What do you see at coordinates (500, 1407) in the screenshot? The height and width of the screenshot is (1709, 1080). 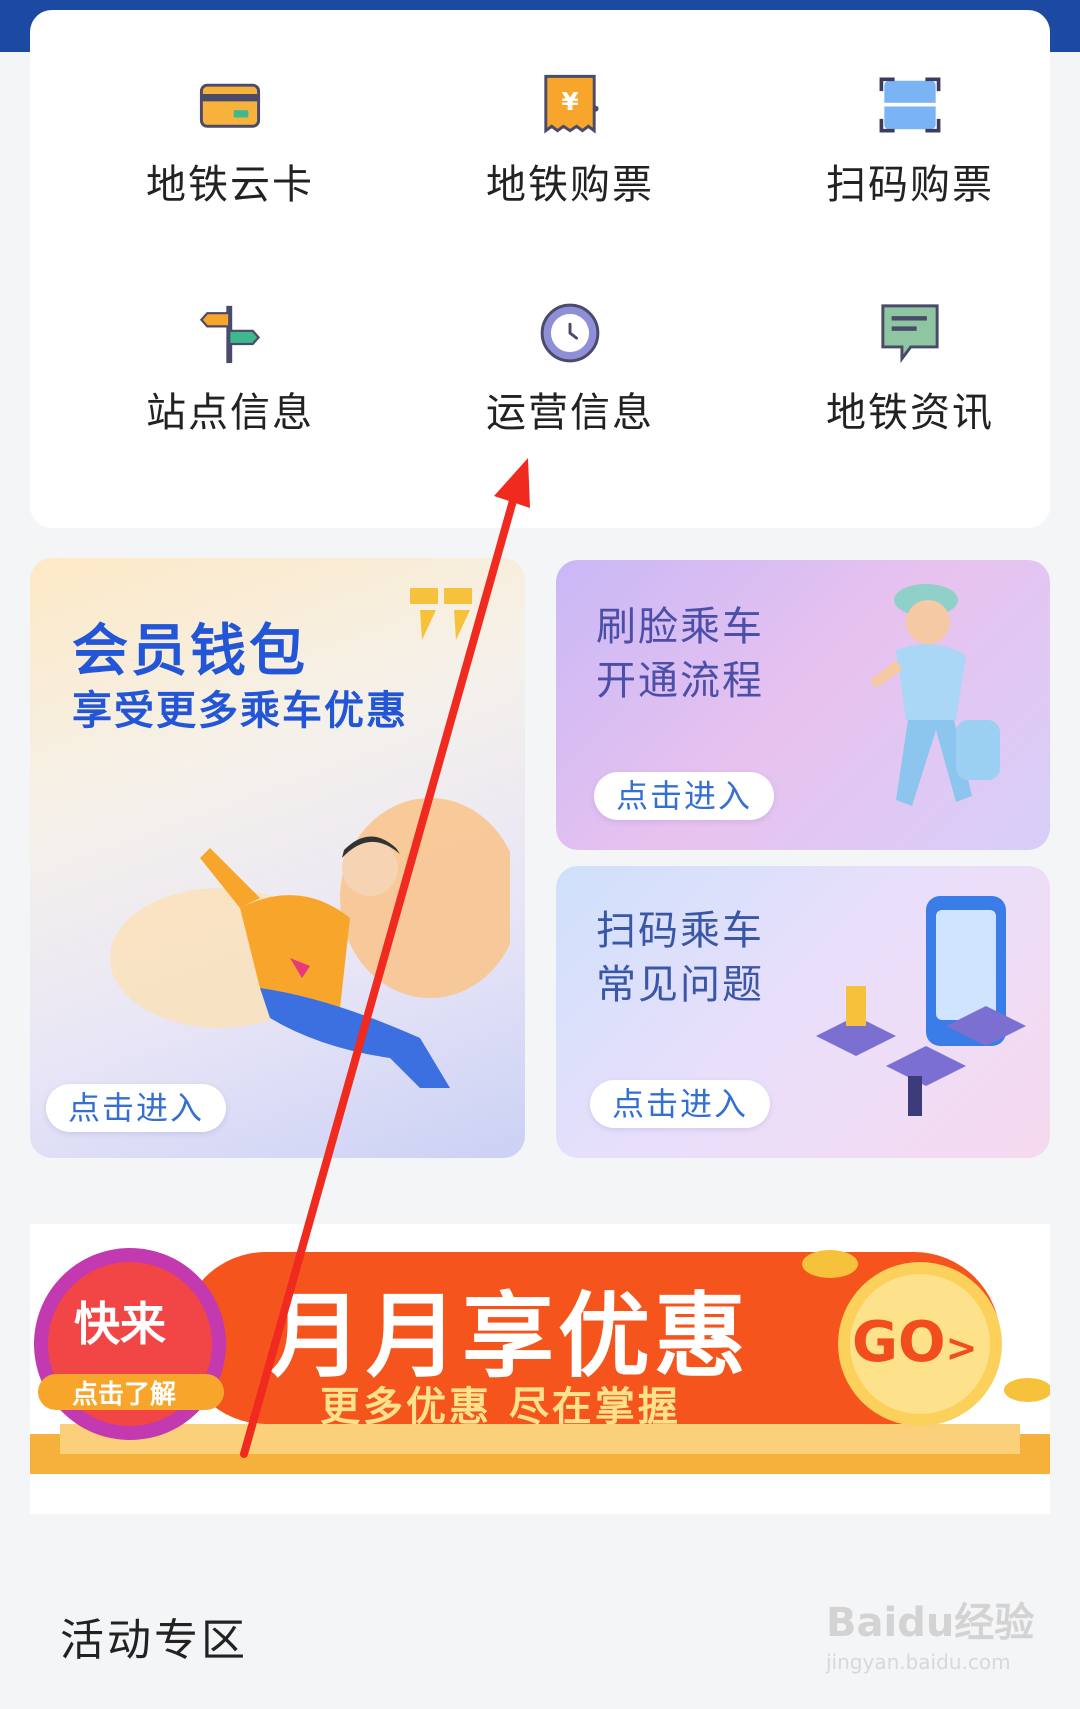 I see `banner-subline: 更多优惠 尽在掌握` at bounding box center [500, 1407].